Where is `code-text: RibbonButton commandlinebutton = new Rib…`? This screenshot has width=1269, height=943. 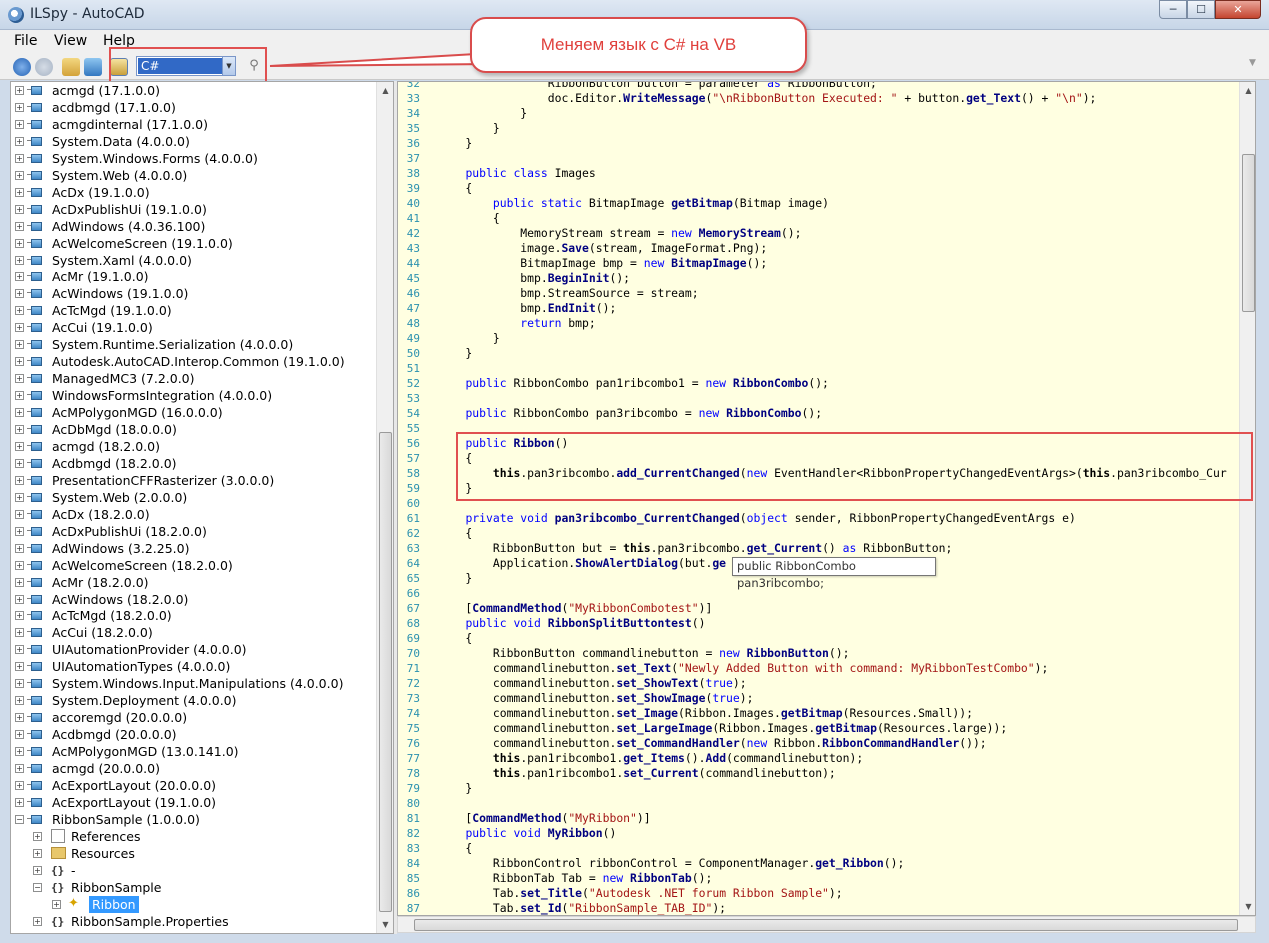
code-text: RibbonButton commandlinebutton = new Rib… is located at coordinates (644, 653).